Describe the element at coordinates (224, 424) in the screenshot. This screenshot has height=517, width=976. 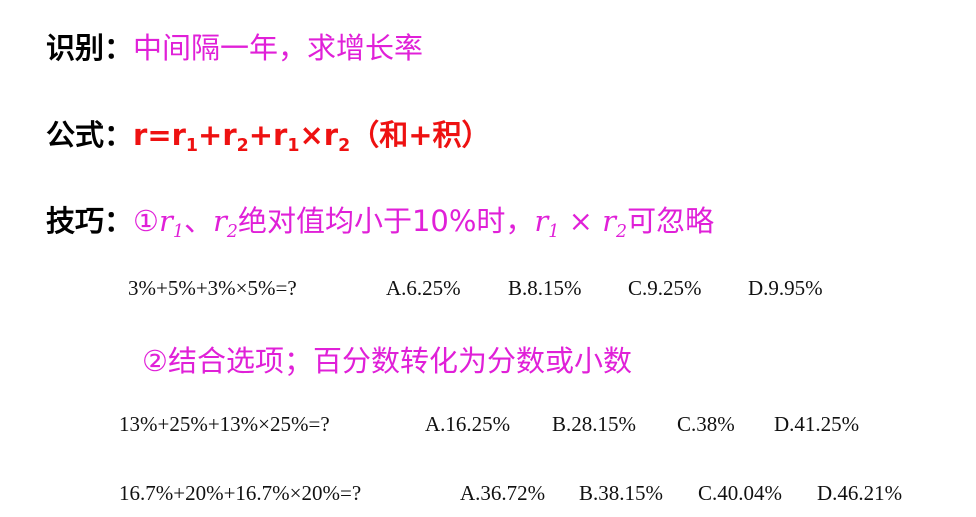
I see `question-2-expression: 13%+25%+13%×25%=?` at that location.